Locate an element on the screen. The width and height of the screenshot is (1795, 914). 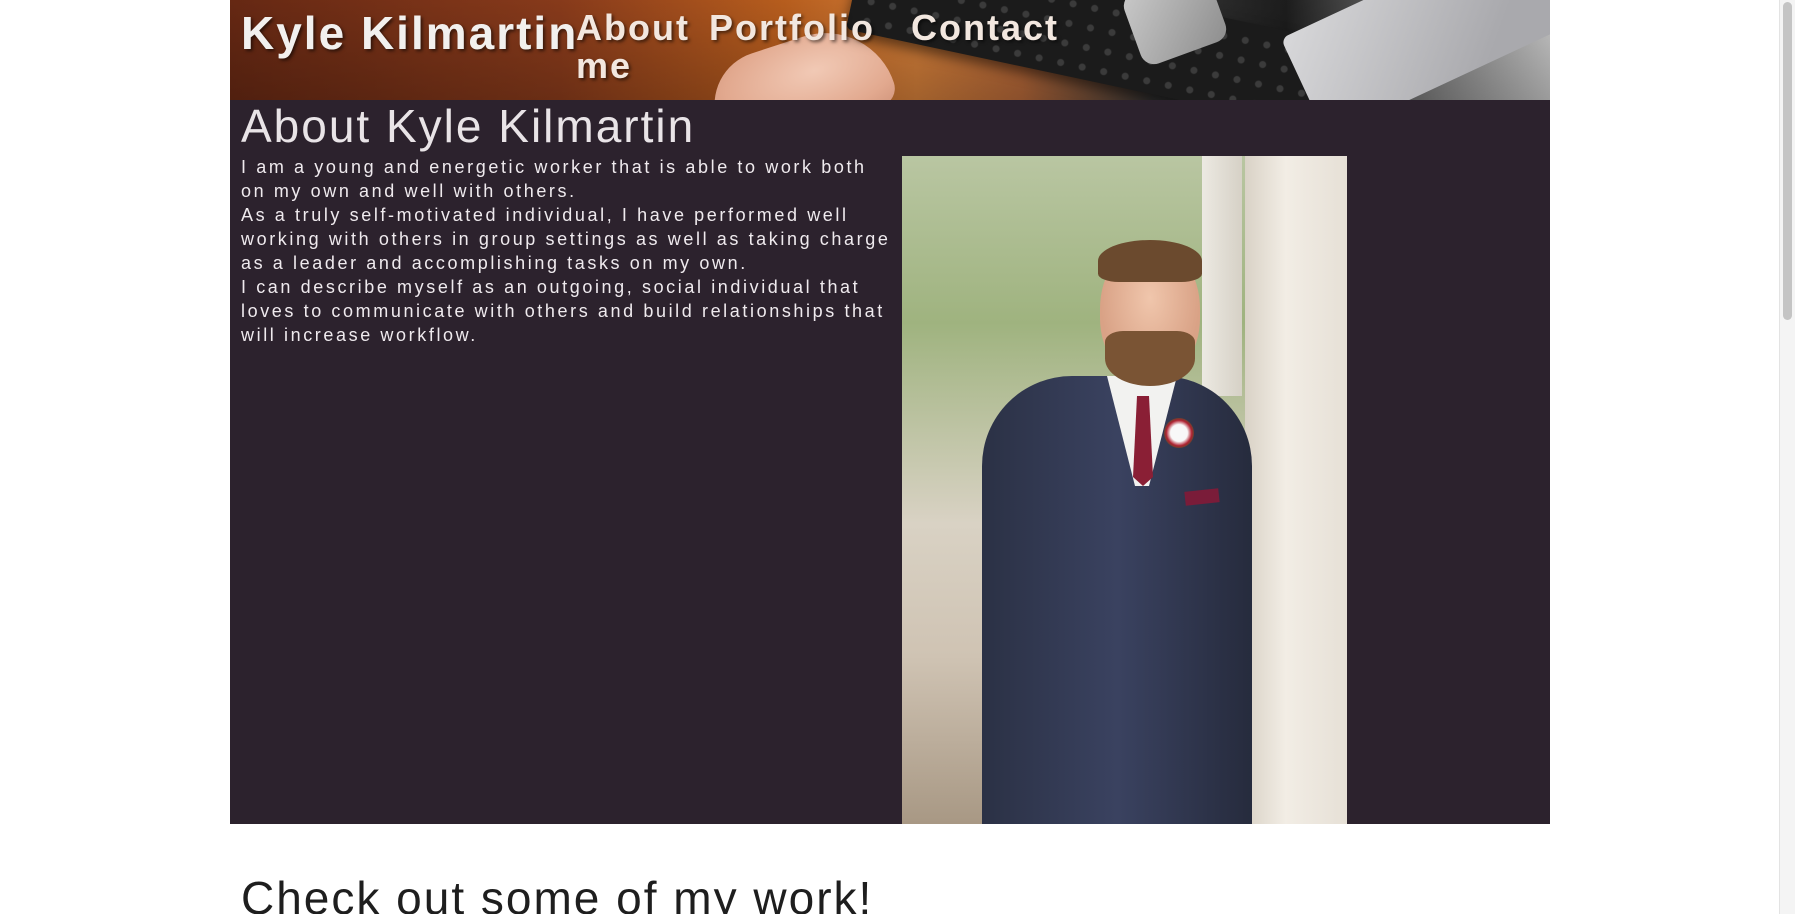
scrollbar-thumb is located at coordinates (1787, 161).